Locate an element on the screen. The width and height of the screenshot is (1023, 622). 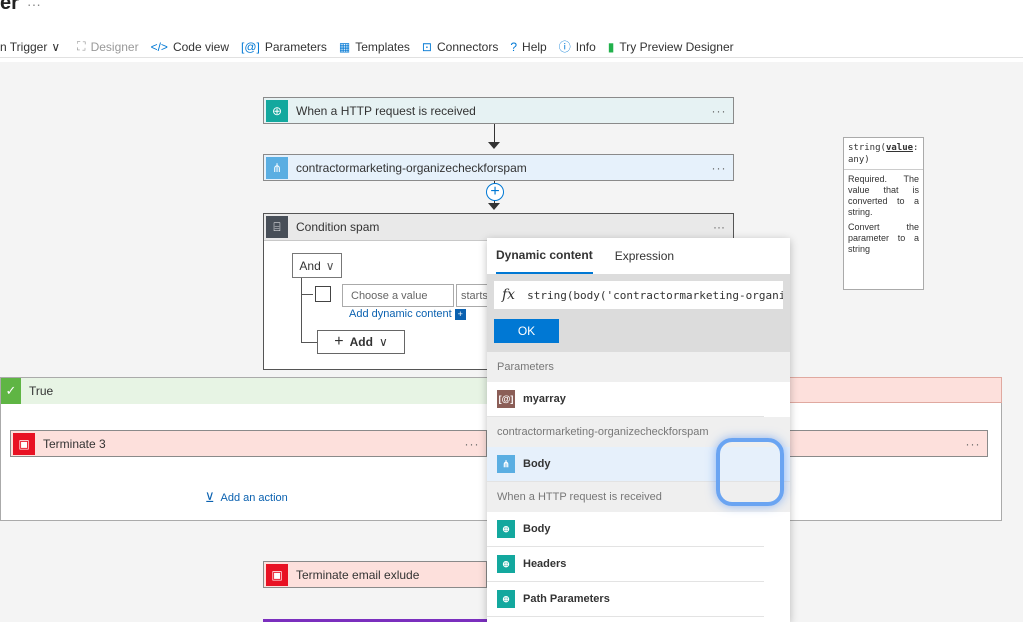
function-signature: string(value: any) is located at coordinates (883, 154).